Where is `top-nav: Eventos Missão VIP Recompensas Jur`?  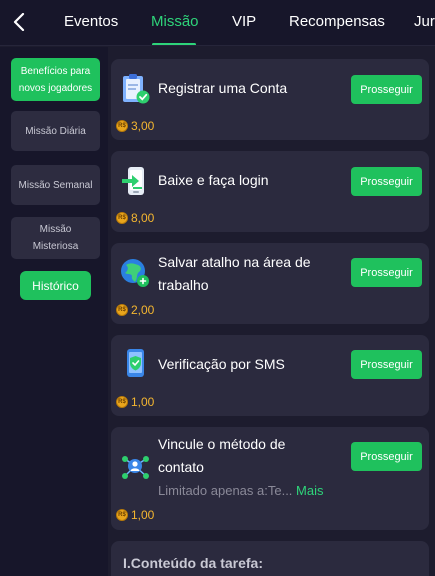
top-nav: Eventos Missão VIP Recompensas Jur is located at coordinates (217, 23).